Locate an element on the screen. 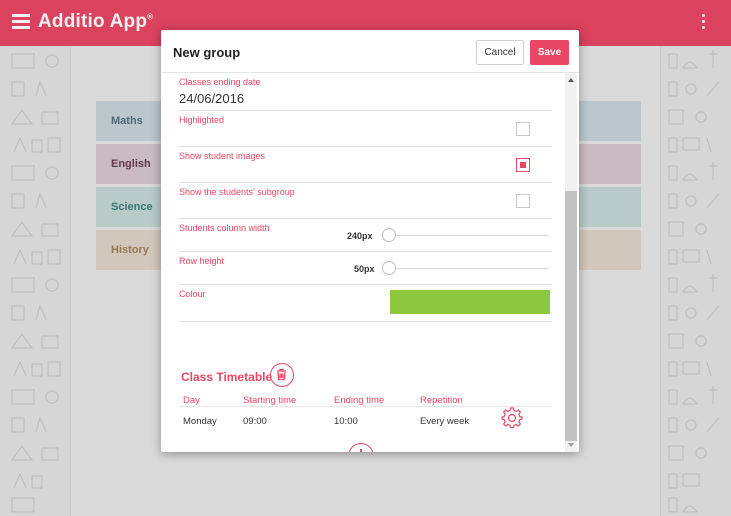  show-subgroup-checkbox is located at coordinates (523, 201).